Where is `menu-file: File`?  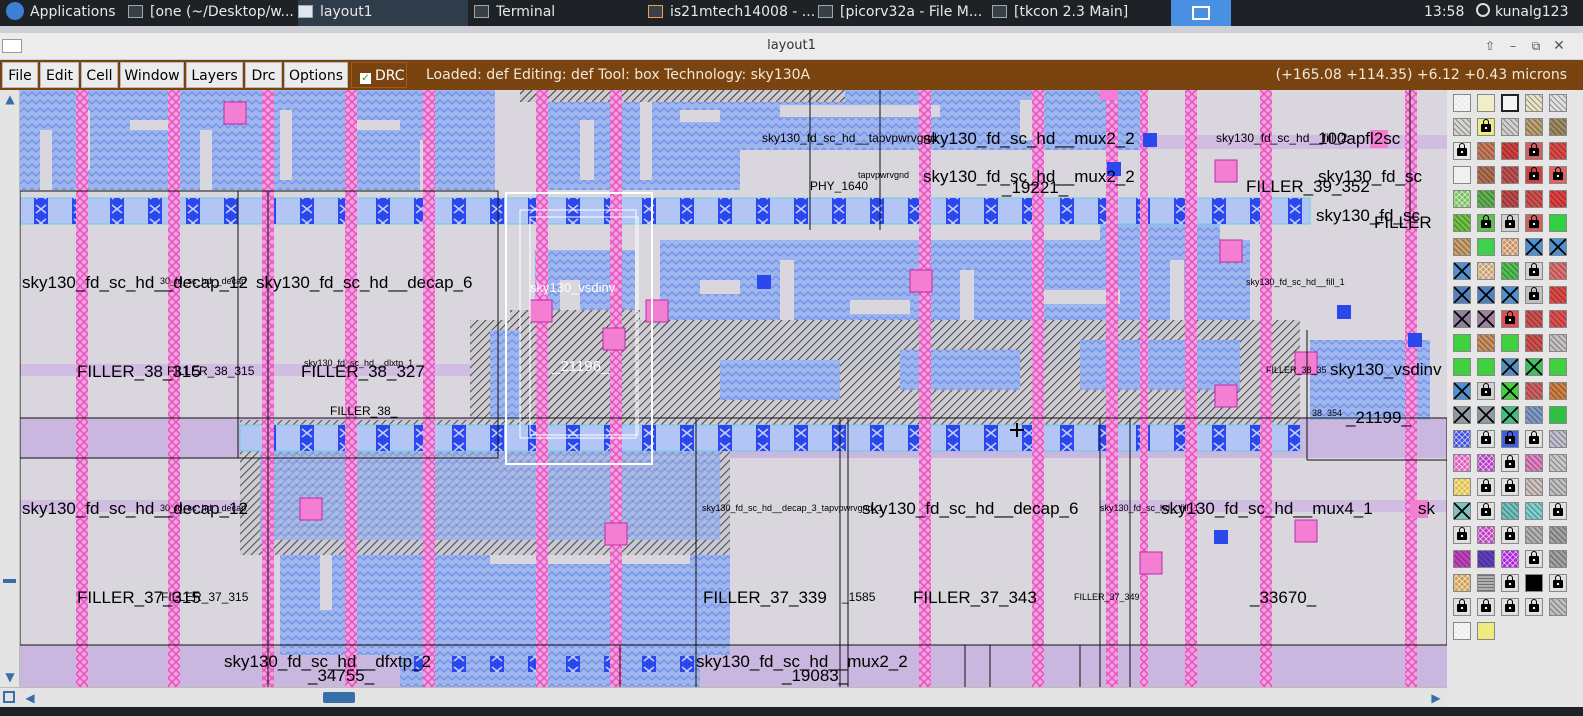
menu-file: File is located at coordinates (20, 75).